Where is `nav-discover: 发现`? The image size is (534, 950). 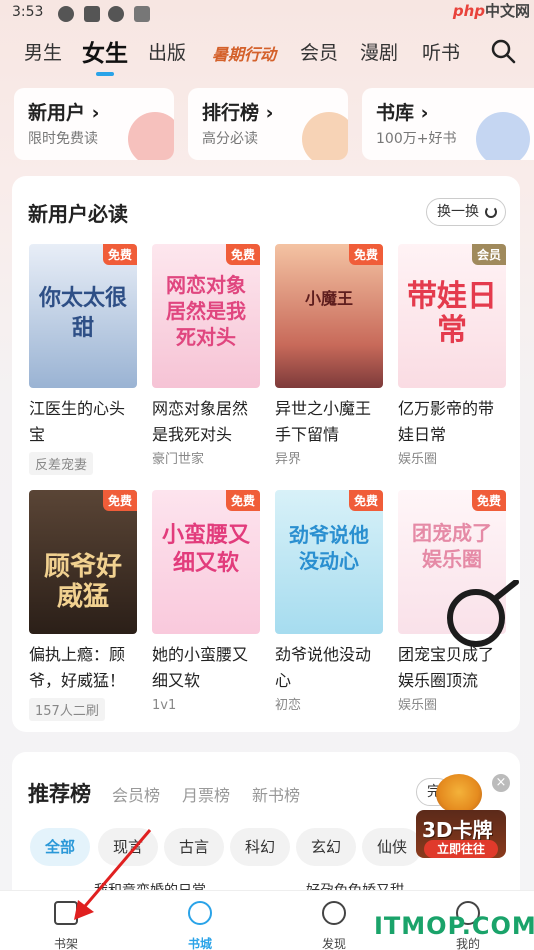
nav-discover: 发现 is located at coordinates (334, 923).